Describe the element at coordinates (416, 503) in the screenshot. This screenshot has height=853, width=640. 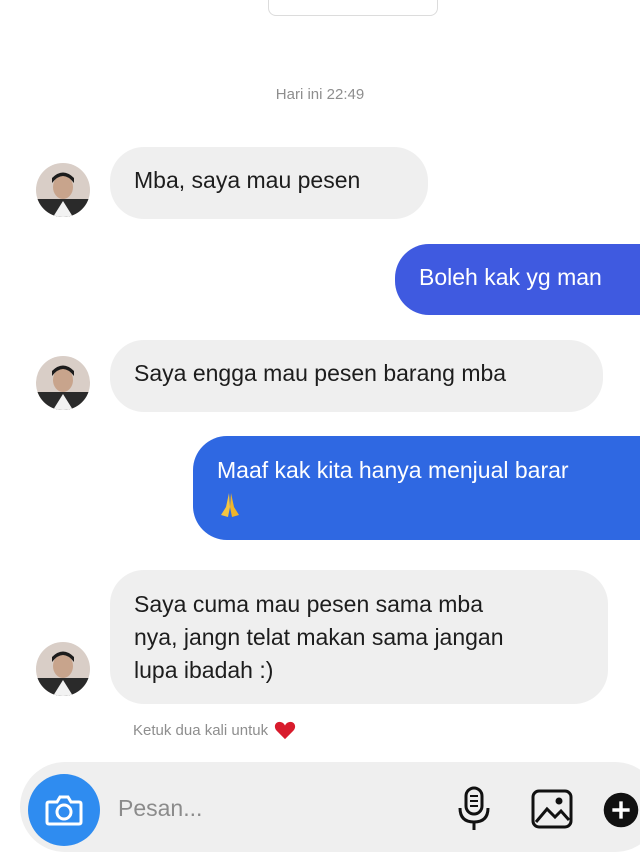
I see `pray-emoji` at that location.